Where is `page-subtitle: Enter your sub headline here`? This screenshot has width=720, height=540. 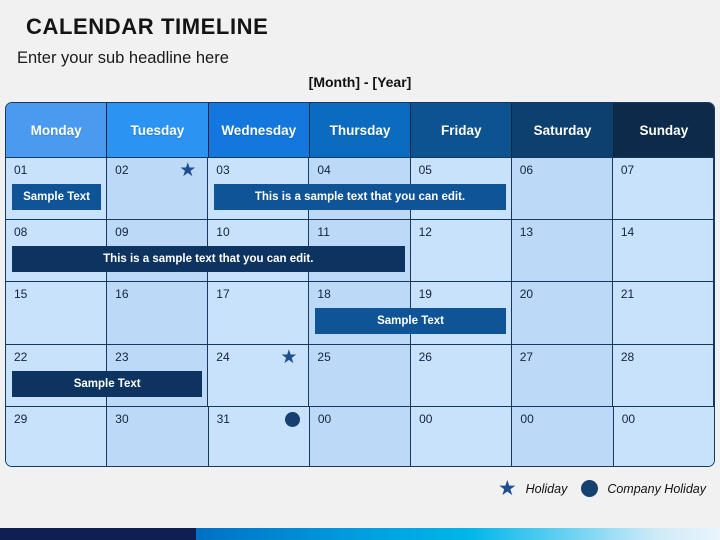 page-subtitle: Enter your sub headline here is located at coordinates (123, 58).